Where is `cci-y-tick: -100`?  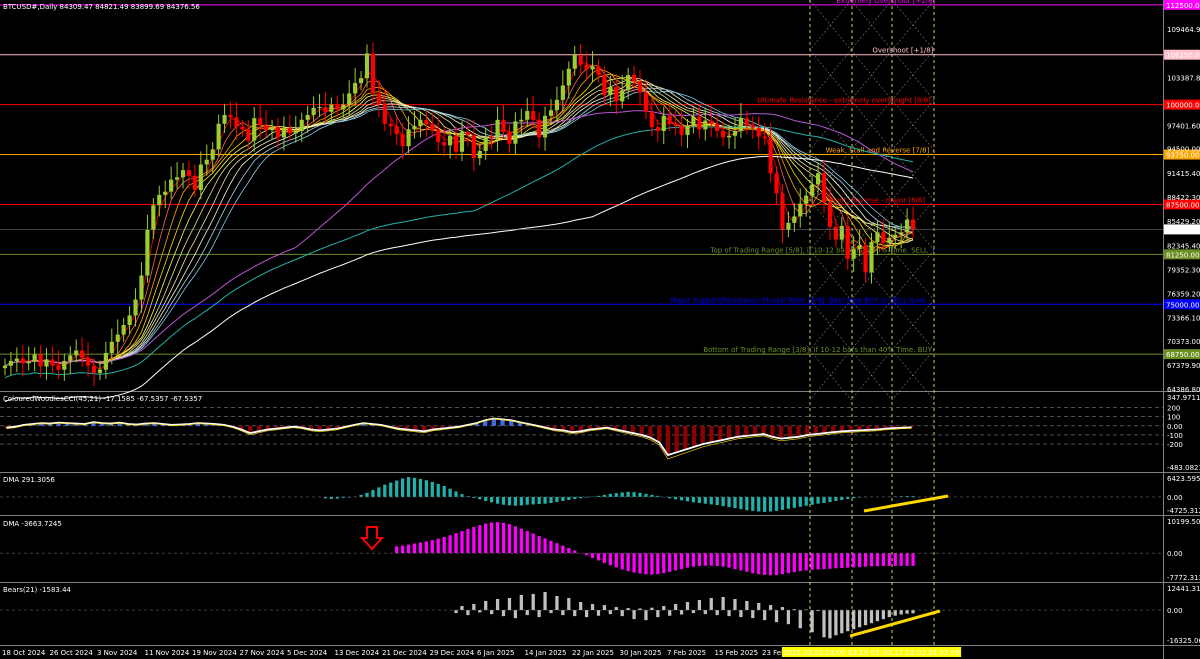
cci-y-tick: -100 is located at coordinates (1175, 436).